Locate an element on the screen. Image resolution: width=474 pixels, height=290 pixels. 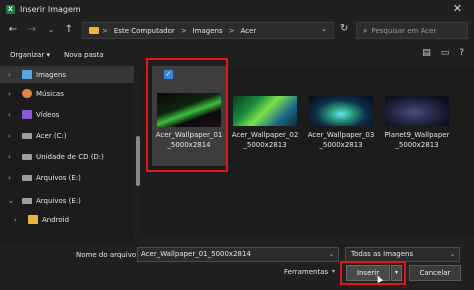
forward-arrow-icon: → is located at coordinates (32, 30).